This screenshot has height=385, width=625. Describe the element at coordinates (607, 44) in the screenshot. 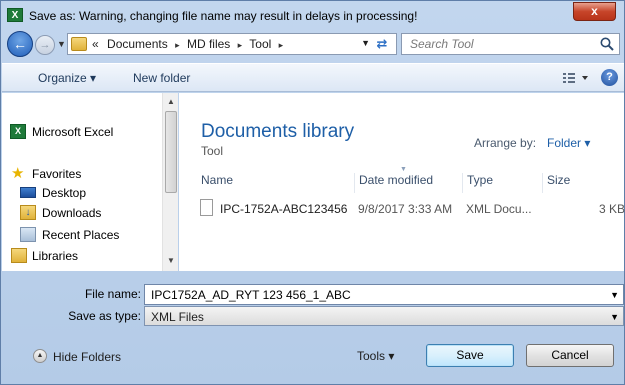

I see `search-icon` at that location.